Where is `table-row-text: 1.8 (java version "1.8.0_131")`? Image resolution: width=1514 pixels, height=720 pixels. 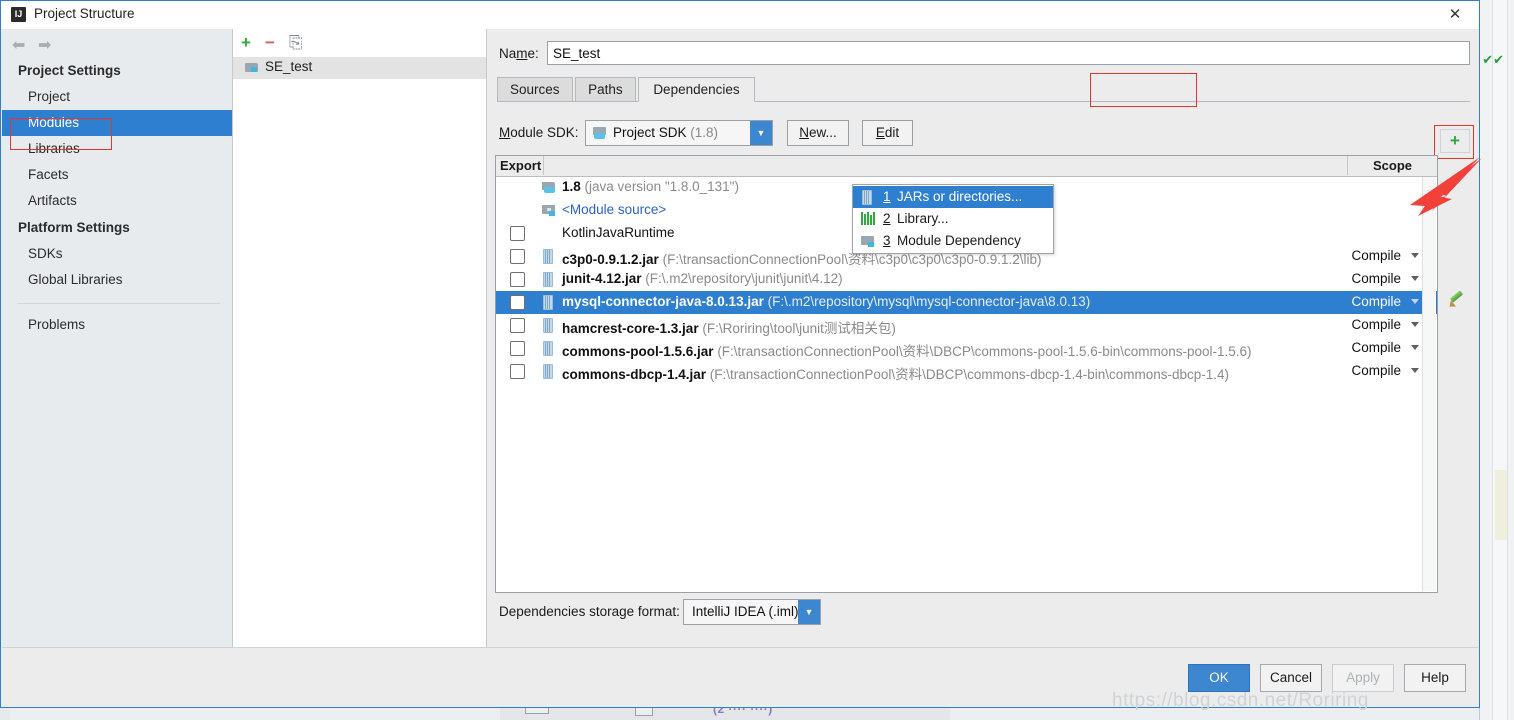 table-row-text: 1.8 (java version "1.8.0_131") is located at coordinates (650, 186).